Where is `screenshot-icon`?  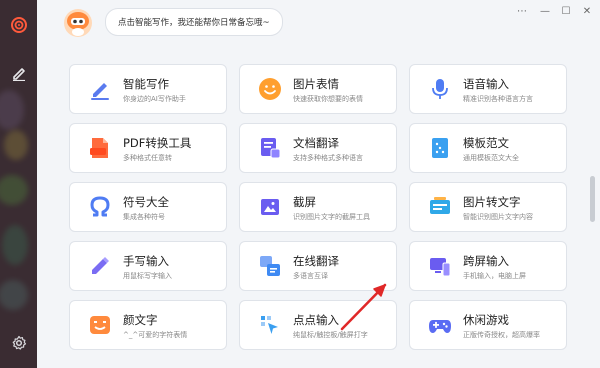
screenshot-icon is located at coordinates (270, 207).